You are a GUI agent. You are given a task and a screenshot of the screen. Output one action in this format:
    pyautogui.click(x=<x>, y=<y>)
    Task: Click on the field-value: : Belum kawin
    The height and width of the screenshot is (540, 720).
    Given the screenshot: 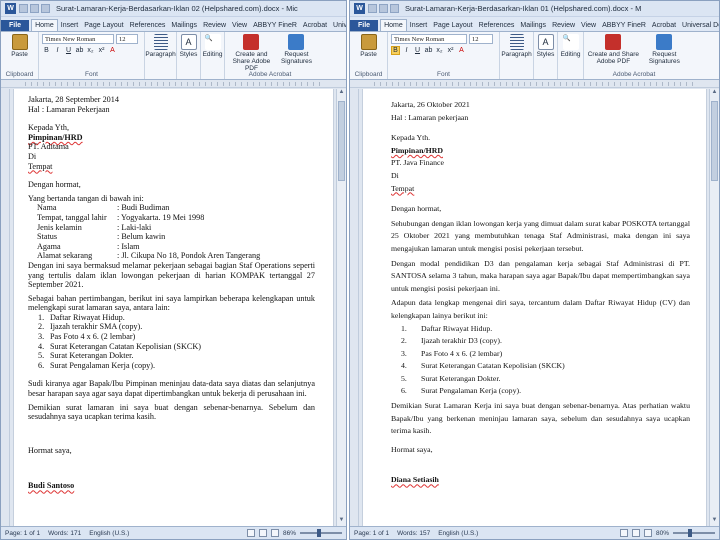 What is the action you would take?
    pyautogui.click(x=141, y=237)
    